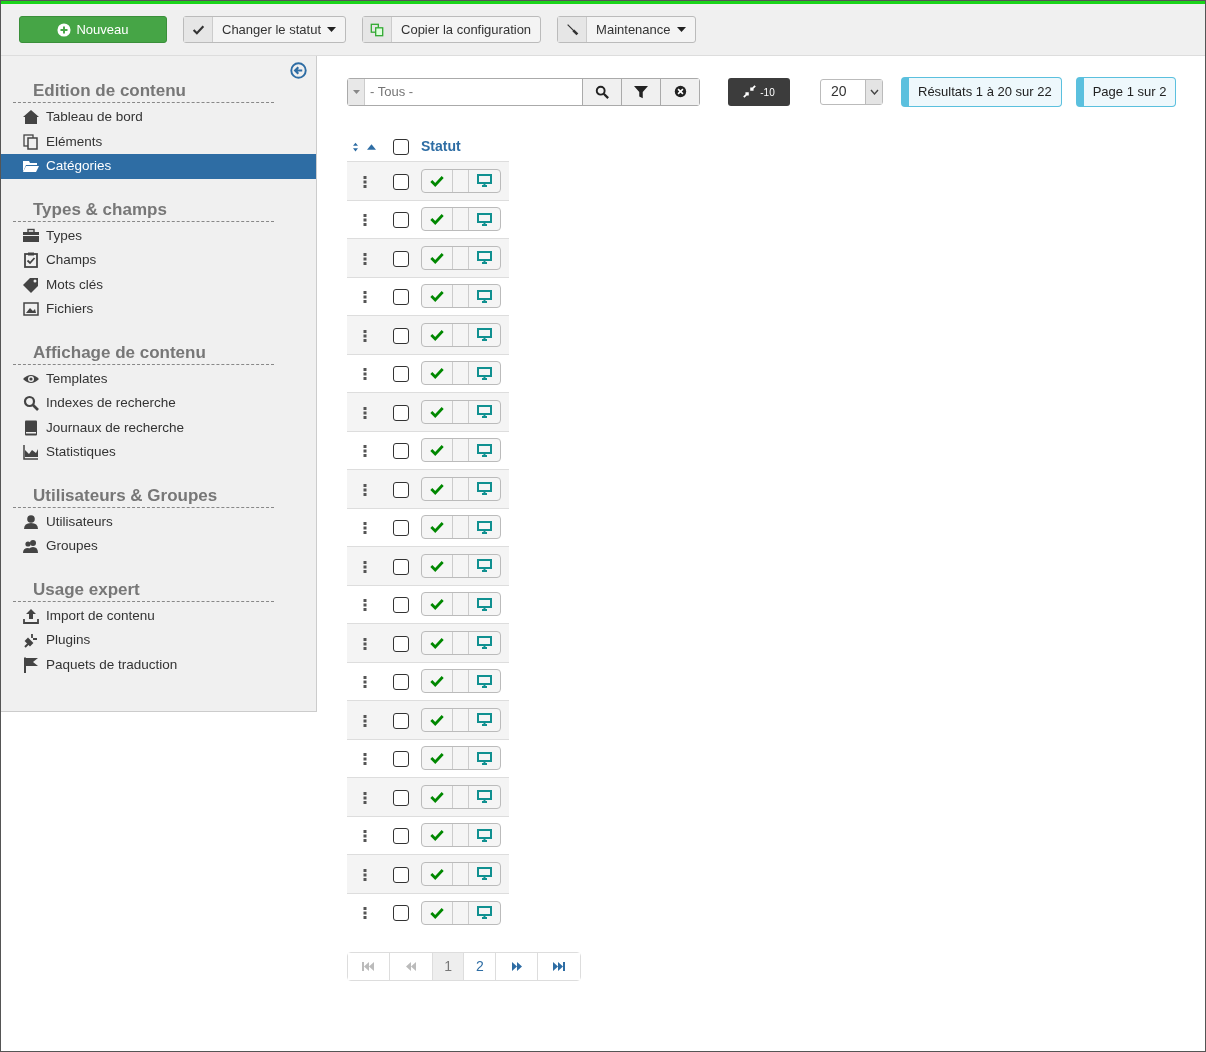 The width and height of the screenshot is (1206, 1052). Describe the element at coordinates (158, 521) in the screenshot. I see `sidebar-item: Utilisateurs` at that location.